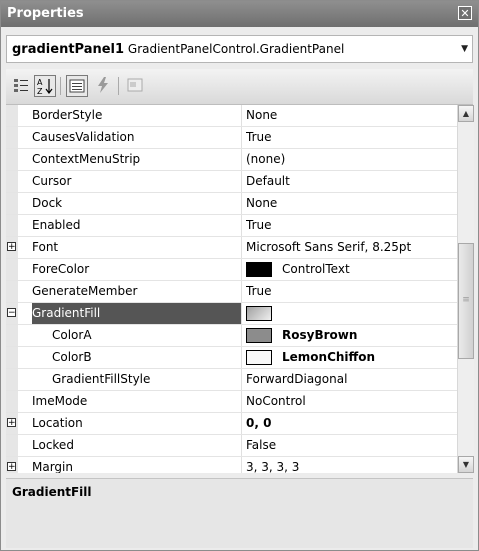  Describe the element at coordinates (239, 513) in the screenshot. I see `description-pane: GradientFill` at that location.